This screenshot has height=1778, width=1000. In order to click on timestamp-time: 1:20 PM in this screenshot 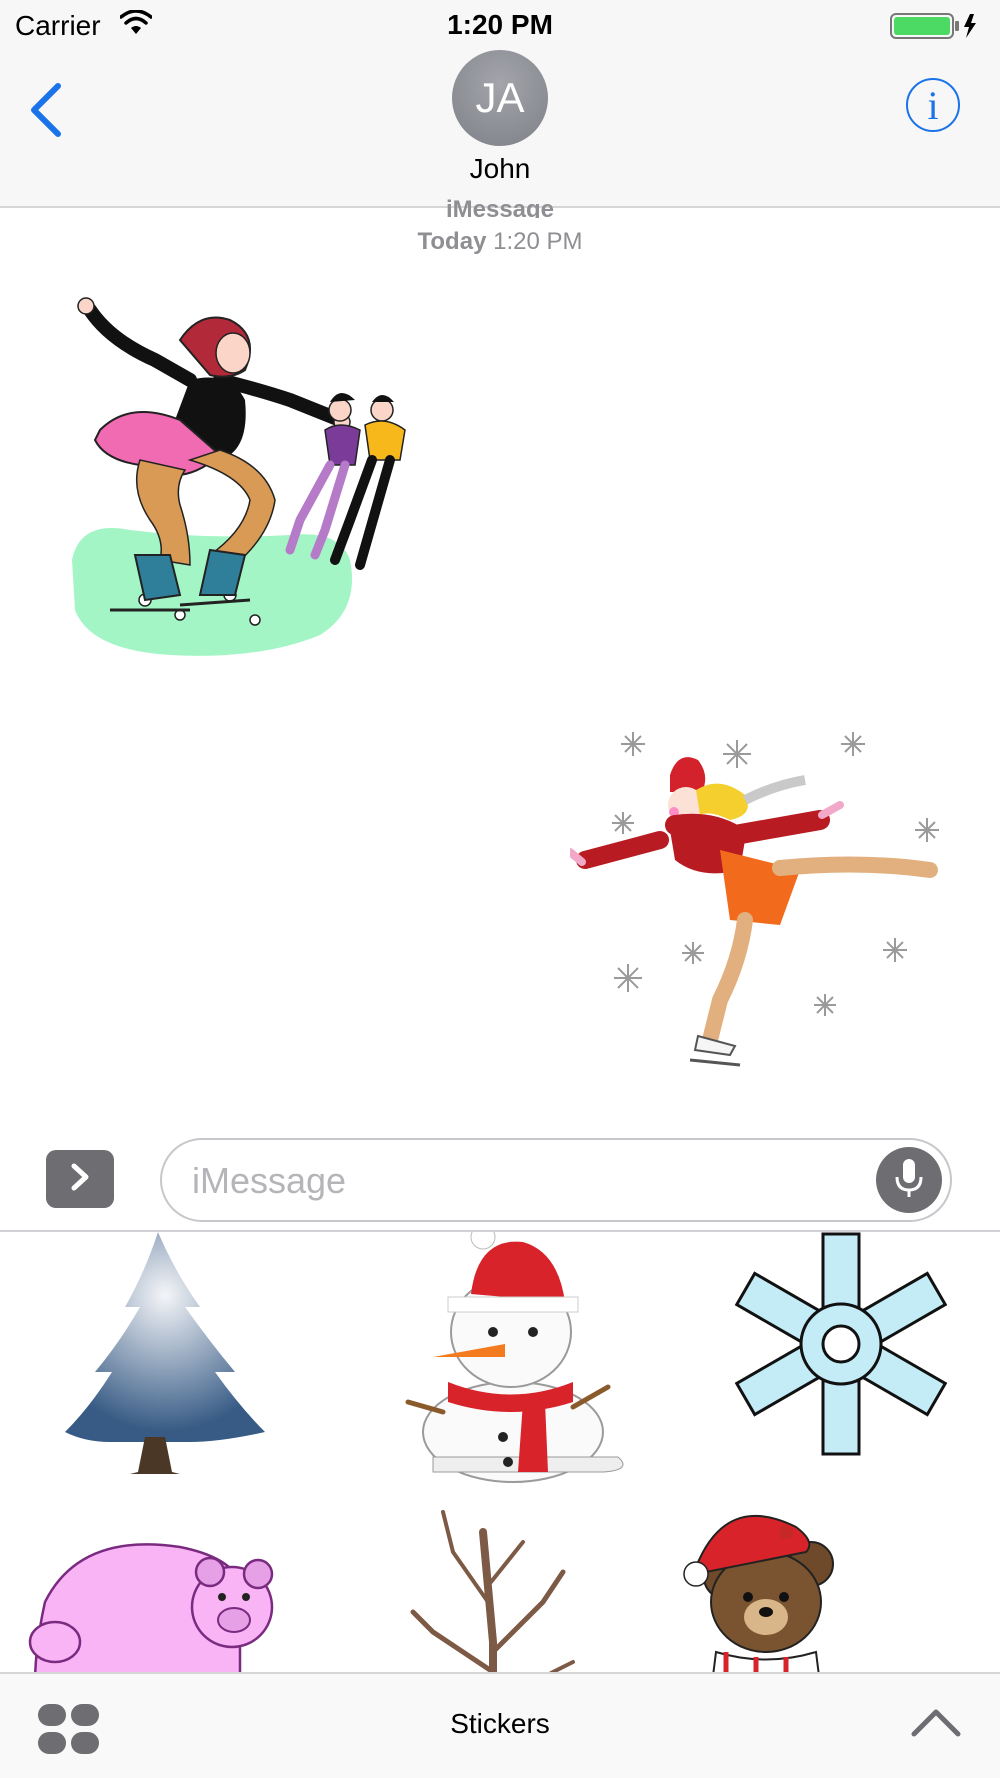, I will do `click(538, 241)`.